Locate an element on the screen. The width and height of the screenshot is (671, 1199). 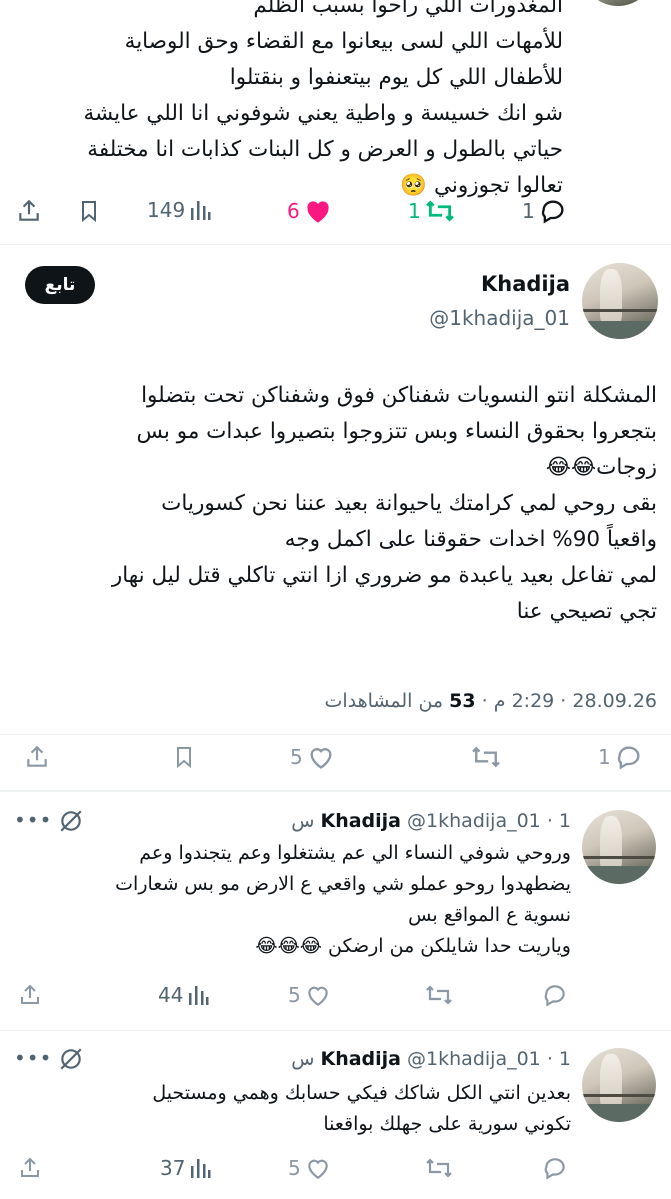
tweet-text-line: تجي تصيحي عنا is located at coordinates (586, 611).